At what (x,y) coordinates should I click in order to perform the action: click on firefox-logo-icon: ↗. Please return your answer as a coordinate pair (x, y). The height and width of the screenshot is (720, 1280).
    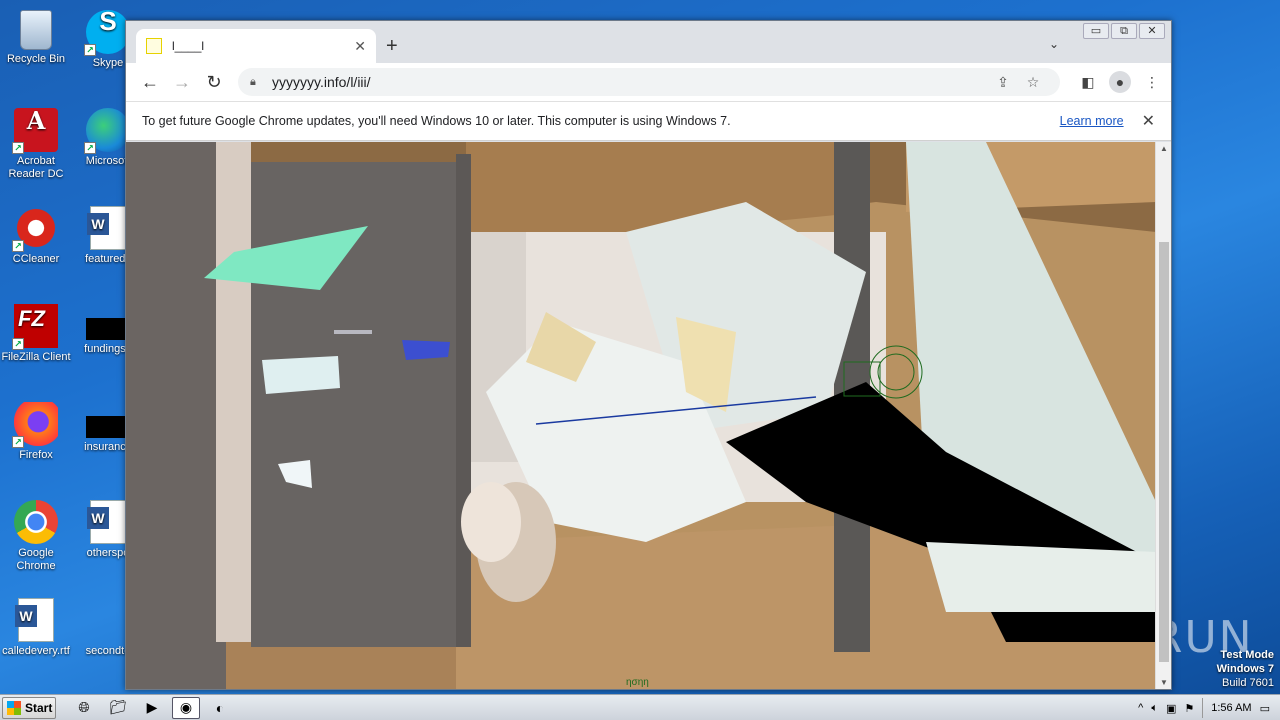
    Looking at the image, I should click on (35, 425).